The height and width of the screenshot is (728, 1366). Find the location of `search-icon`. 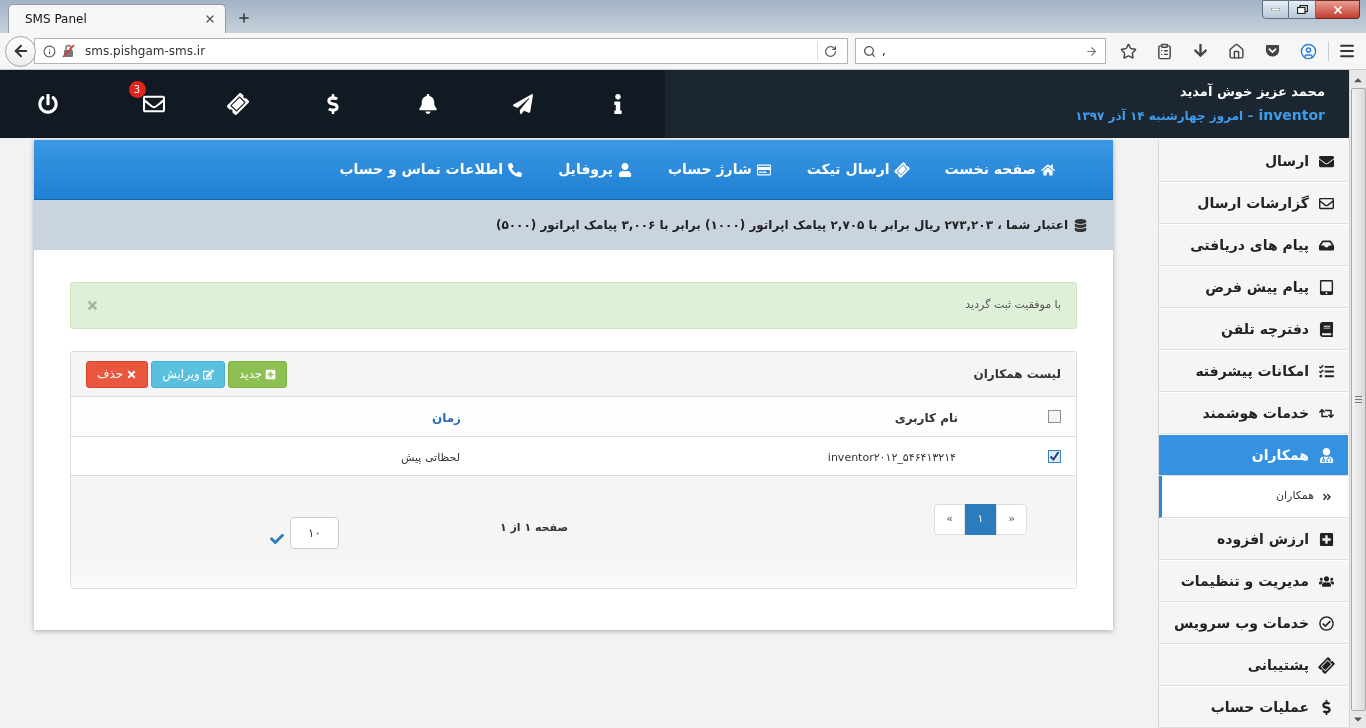

search-icon is located at coordinates (869, 51).